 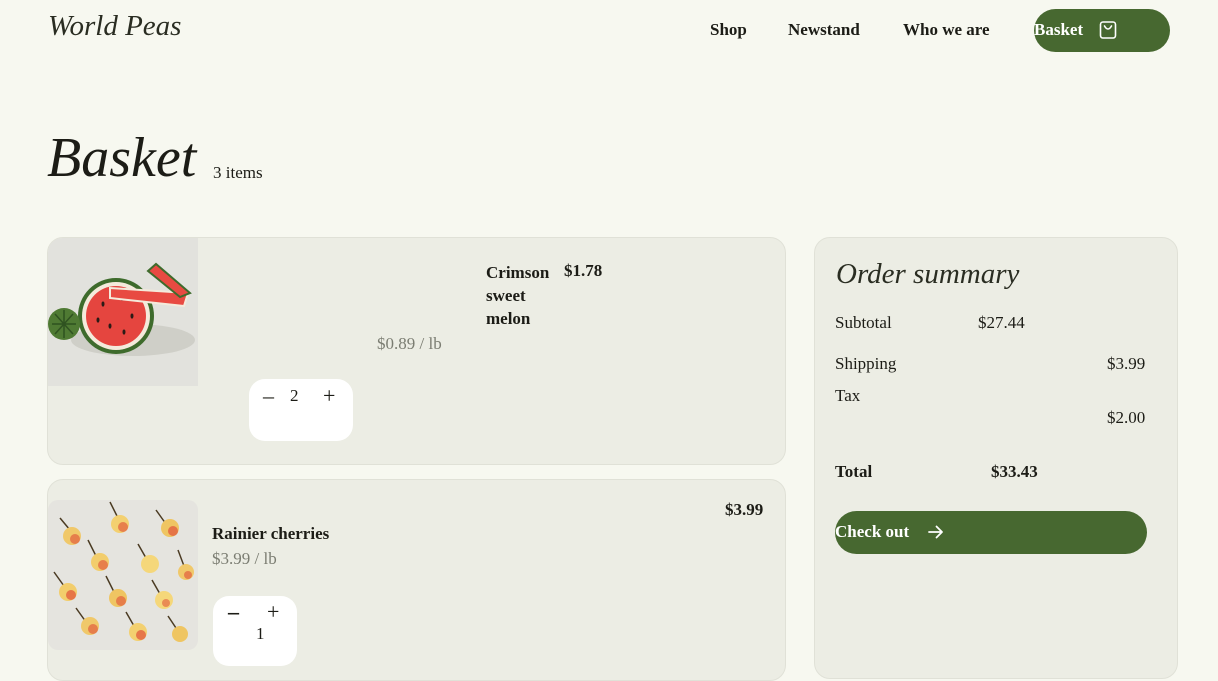 What do you see at coordinates (848, 395) in the screenshot?
I see `tax-label: Tax` at bounding box center [848, 395].